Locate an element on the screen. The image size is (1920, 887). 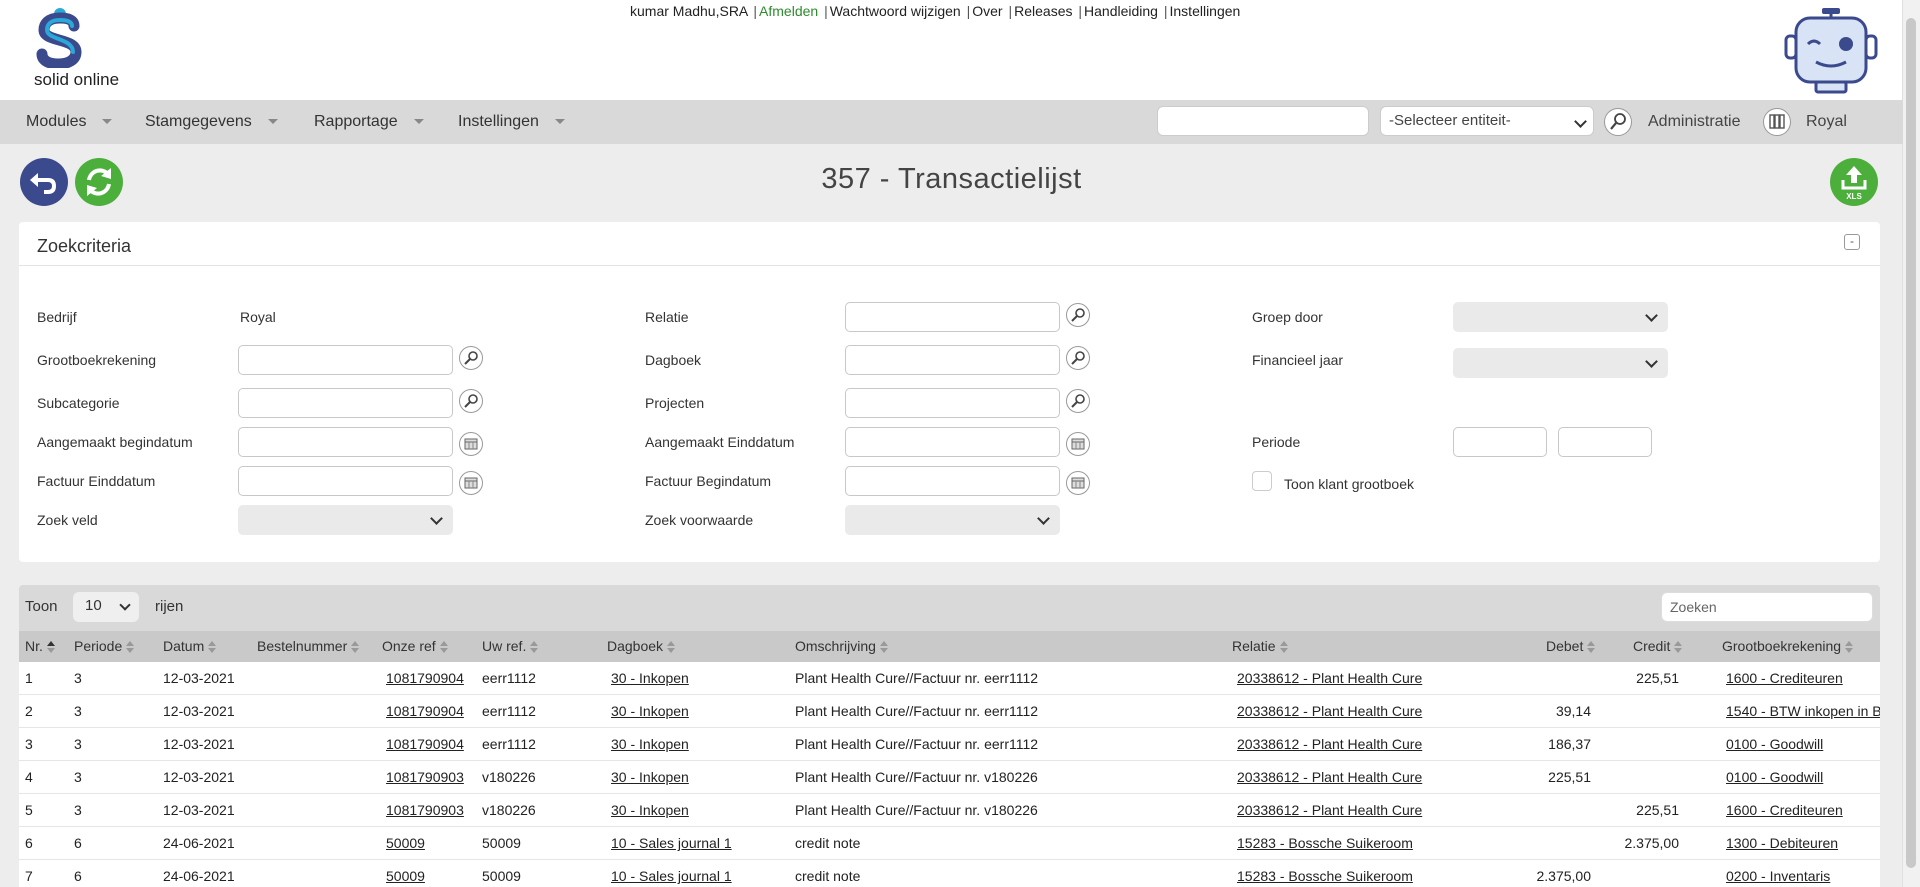
menu-stamgegevens: Stamgegevens is located at coordinates (211, 122).